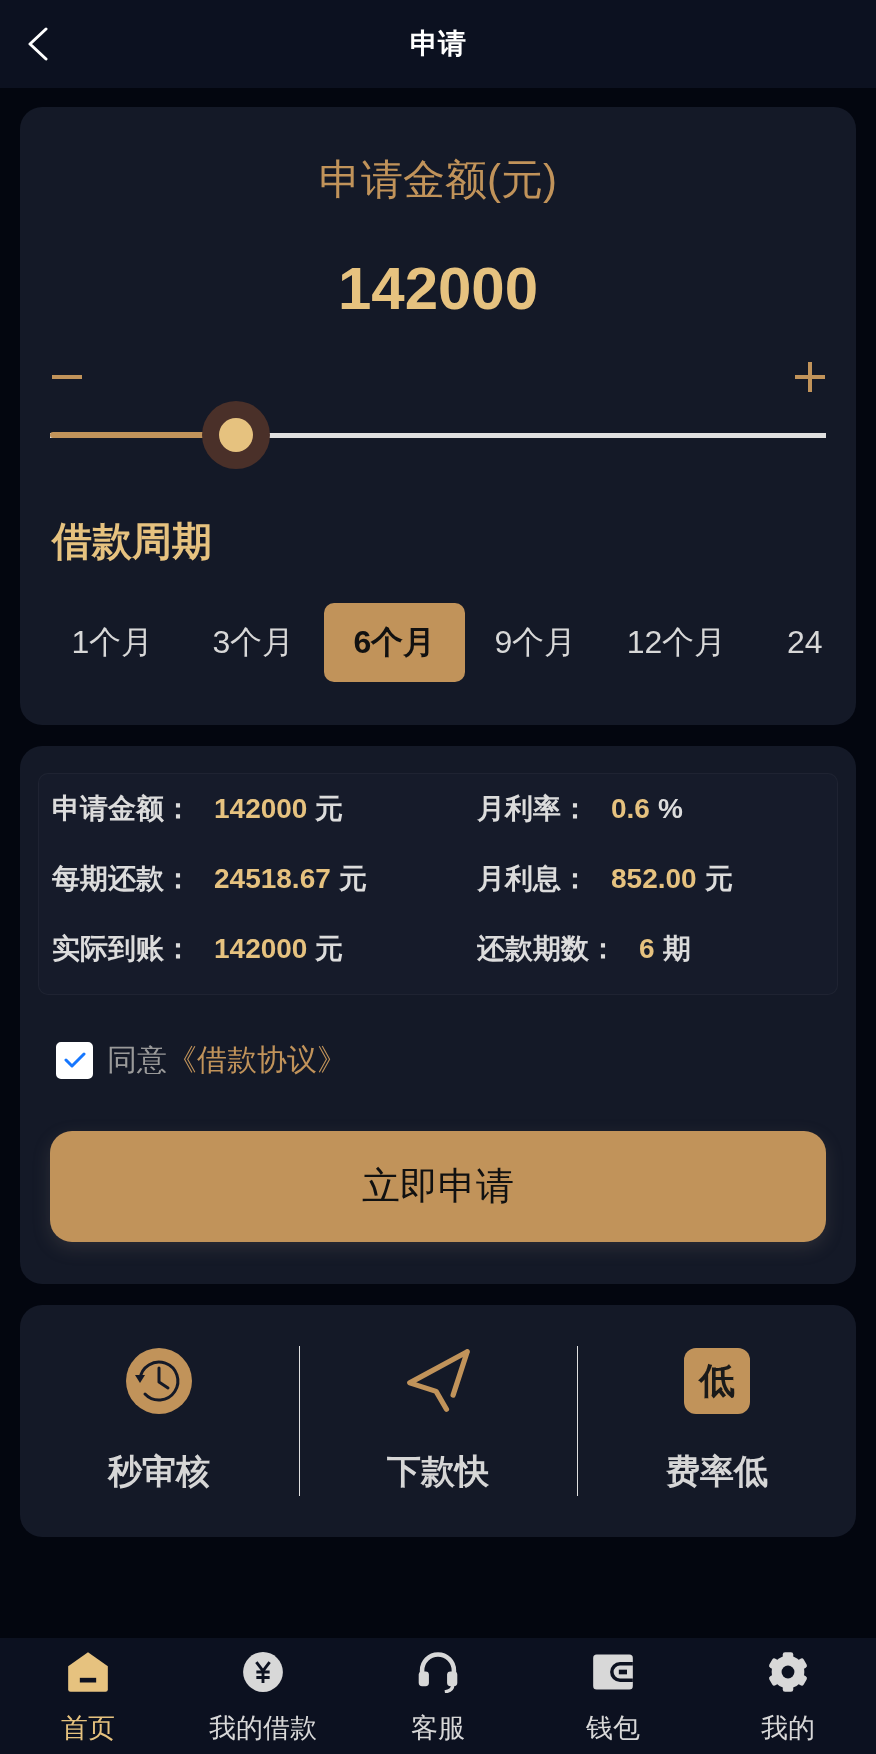 The width and height of the screenshot is (876, 1754). I want to click on amount-value: 142000, so click(438, 289).